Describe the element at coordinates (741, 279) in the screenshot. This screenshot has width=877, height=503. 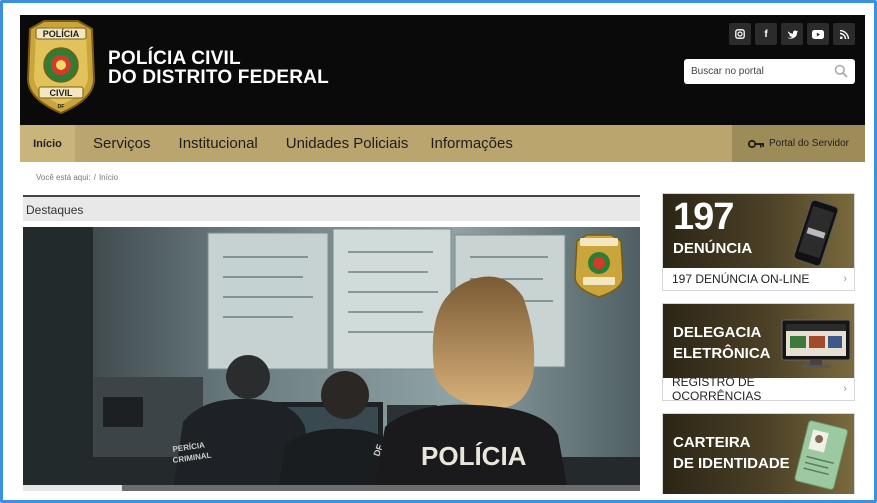
I see `card-denuncia-link-label: 197 DENÚNCIA ON-LINE` at that location.